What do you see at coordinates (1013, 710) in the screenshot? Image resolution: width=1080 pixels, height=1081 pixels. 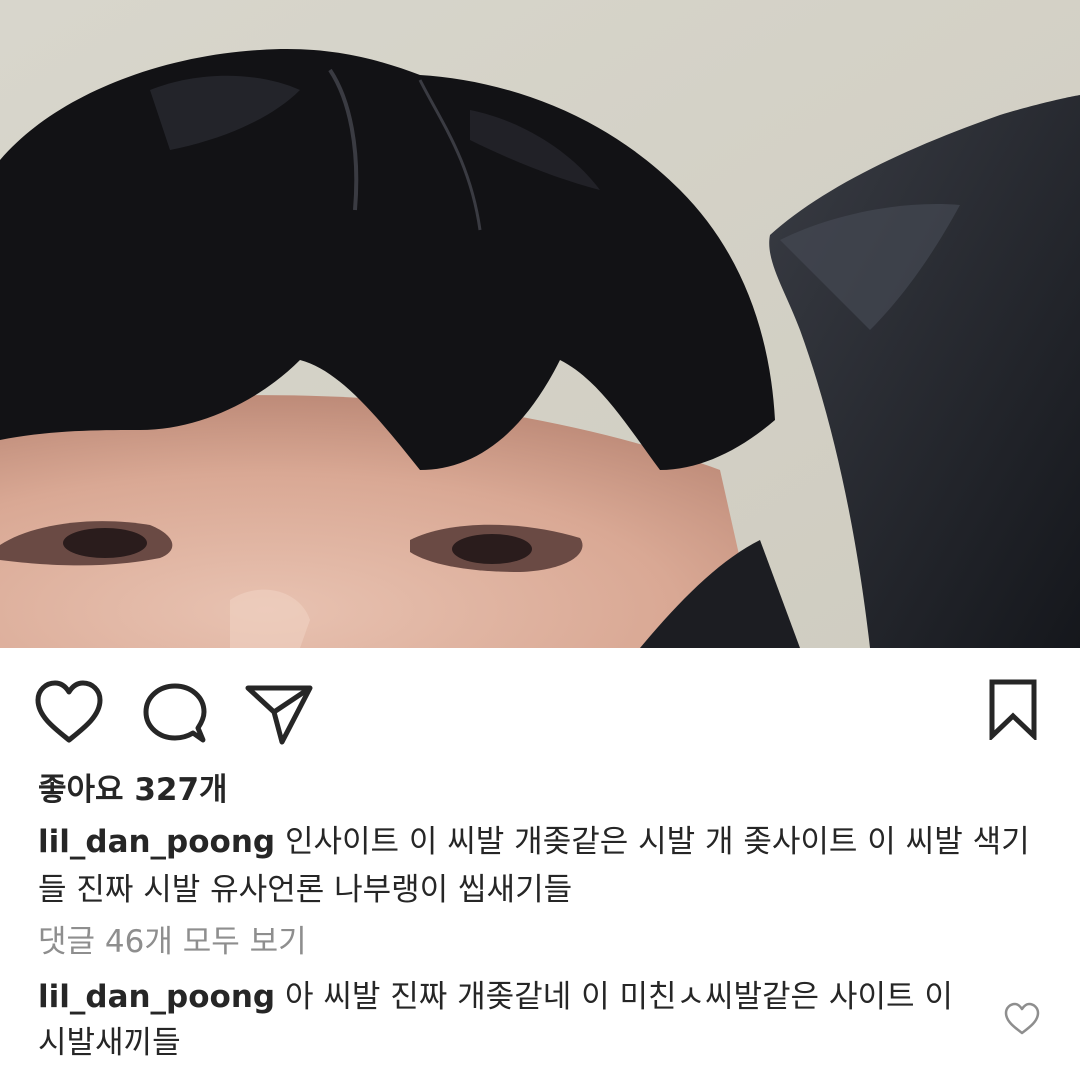 I see `bookmark-icon` at bounding box center [1013, 710].